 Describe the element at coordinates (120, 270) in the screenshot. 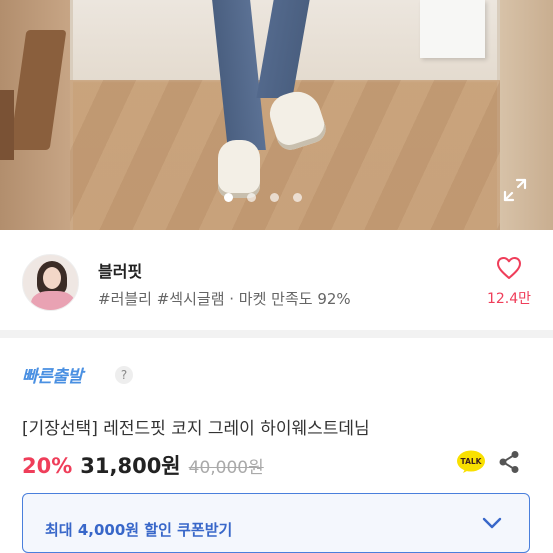

I see `seller-name: 블러핏` at that location.